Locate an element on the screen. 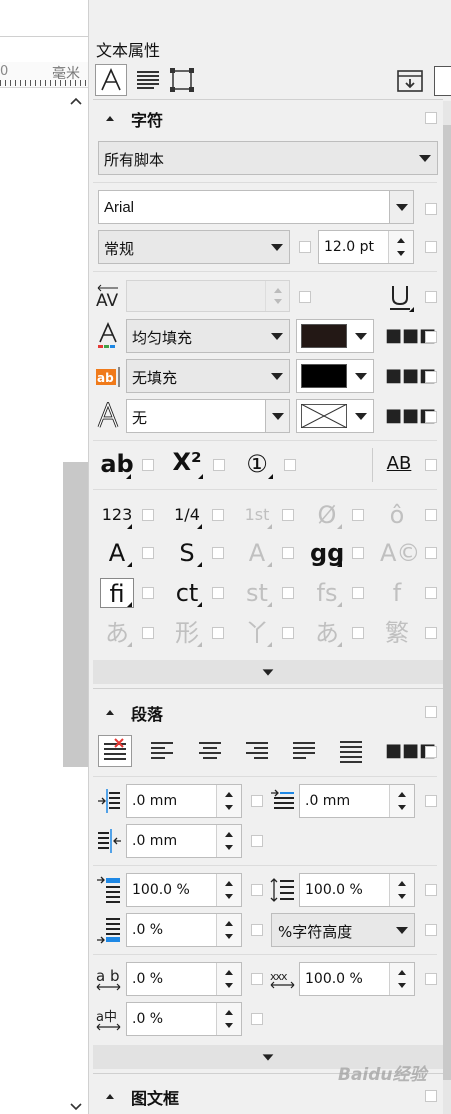 The width and height of the screenshot is (451, 1114). first-line-indent-spinbox: .0 mm is located at coordinates (357, 801).